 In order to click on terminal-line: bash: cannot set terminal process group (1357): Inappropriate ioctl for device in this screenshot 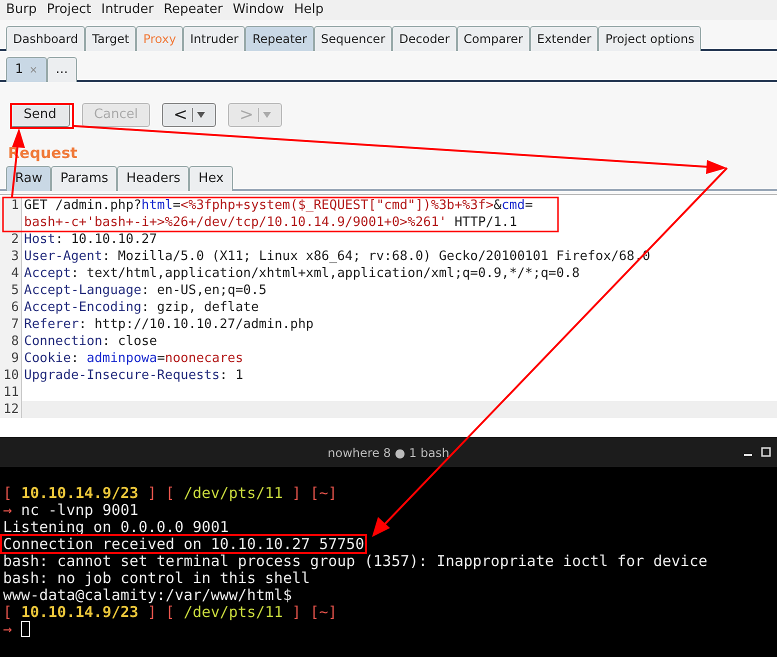, I will do `click(355, 561)`.